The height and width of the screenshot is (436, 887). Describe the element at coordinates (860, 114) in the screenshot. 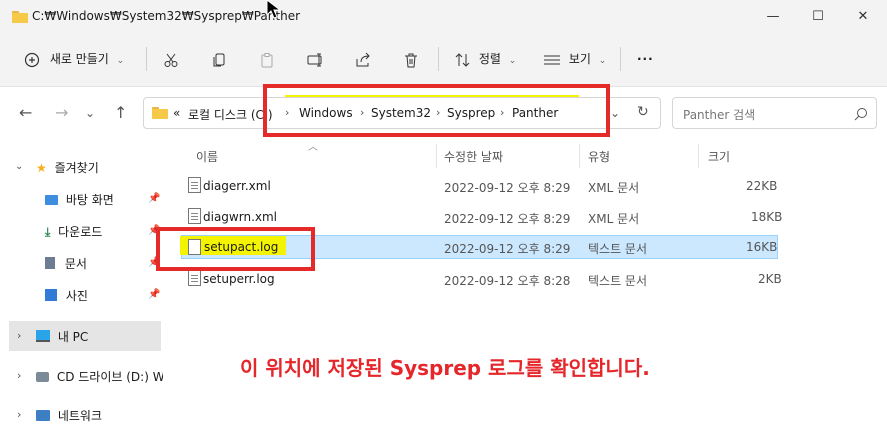

I see `search-icon` at that location.